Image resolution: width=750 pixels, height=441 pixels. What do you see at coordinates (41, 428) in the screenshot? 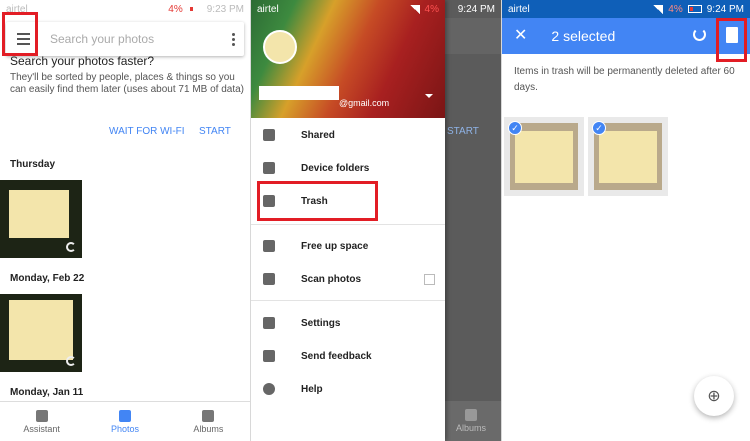
I see `nav-label: Assistant` at bounding box center [41, 428].